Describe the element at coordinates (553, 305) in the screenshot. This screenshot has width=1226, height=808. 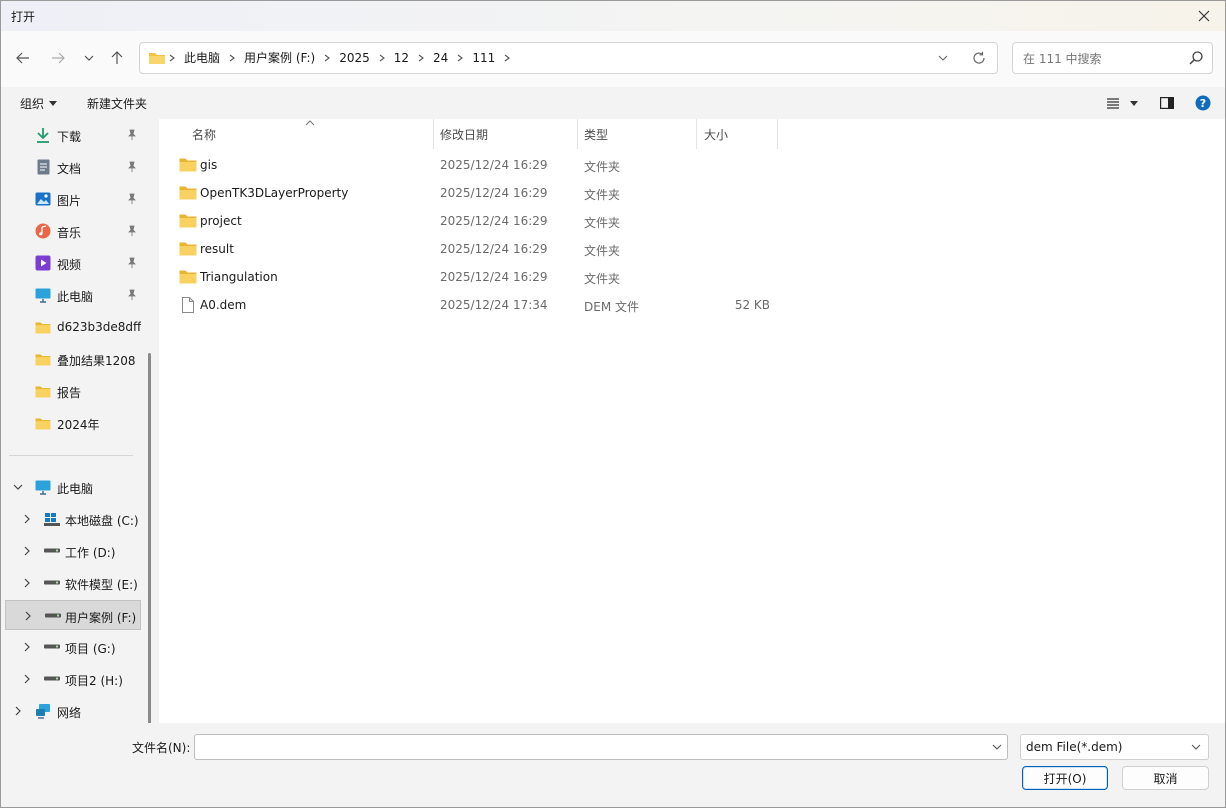
I see `file-row: A0.dem 2025/12/24 17:34 DEM 文件 52 KB` at that location.